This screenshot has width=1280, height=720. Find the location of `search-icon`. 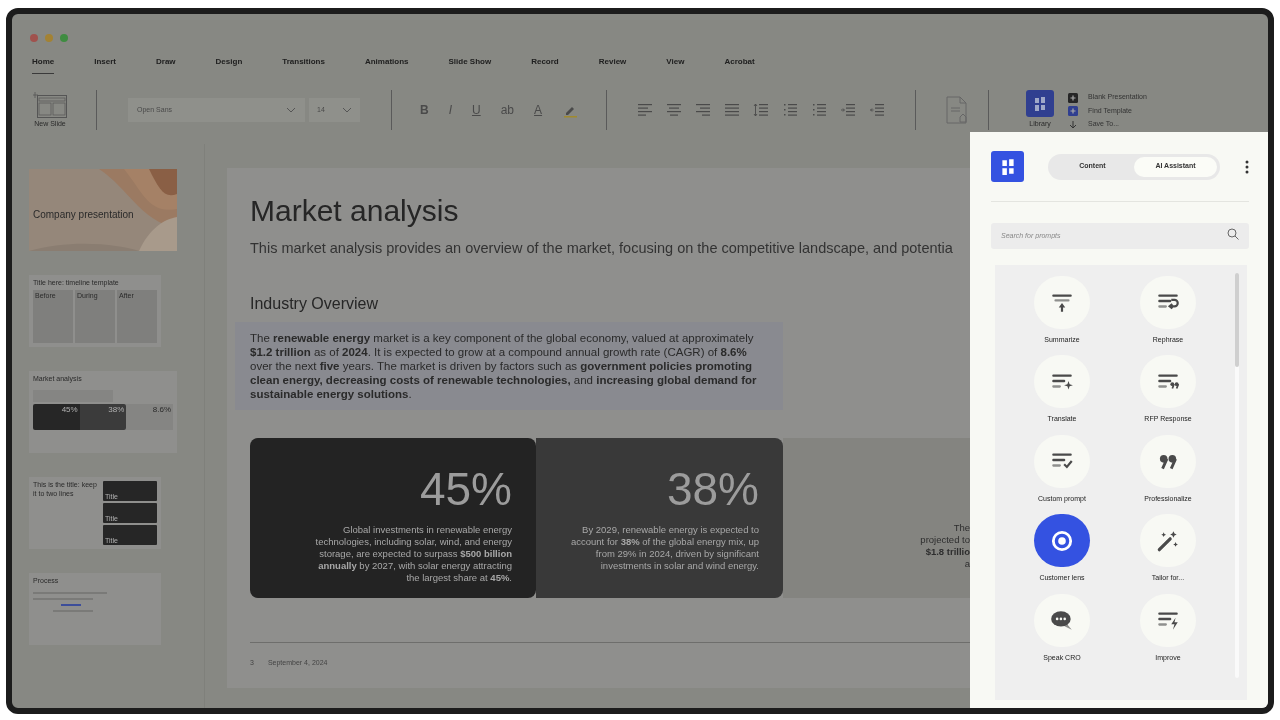

search-icon is located at coordinates (1233, 234).